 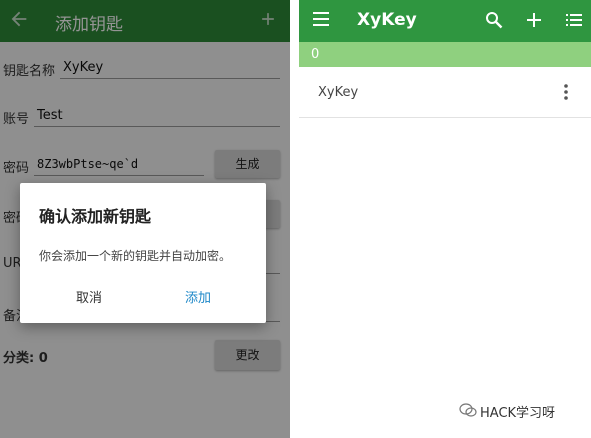 What do you see at coordinates (566, 92) in the screenshot?
I see `more-options-icon` at bounding box center [566, 92].